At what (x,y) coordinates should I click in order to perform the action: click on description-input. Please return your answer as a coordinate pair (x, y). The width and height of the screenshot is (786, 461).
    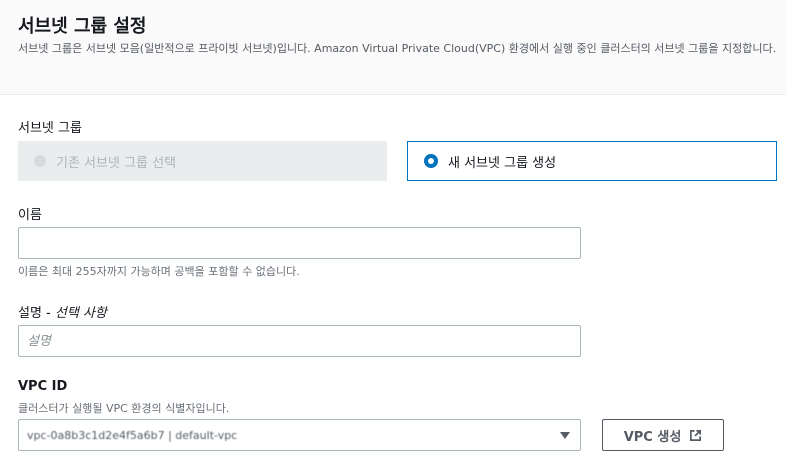
    Looking at the image, I should click on (299, 341).